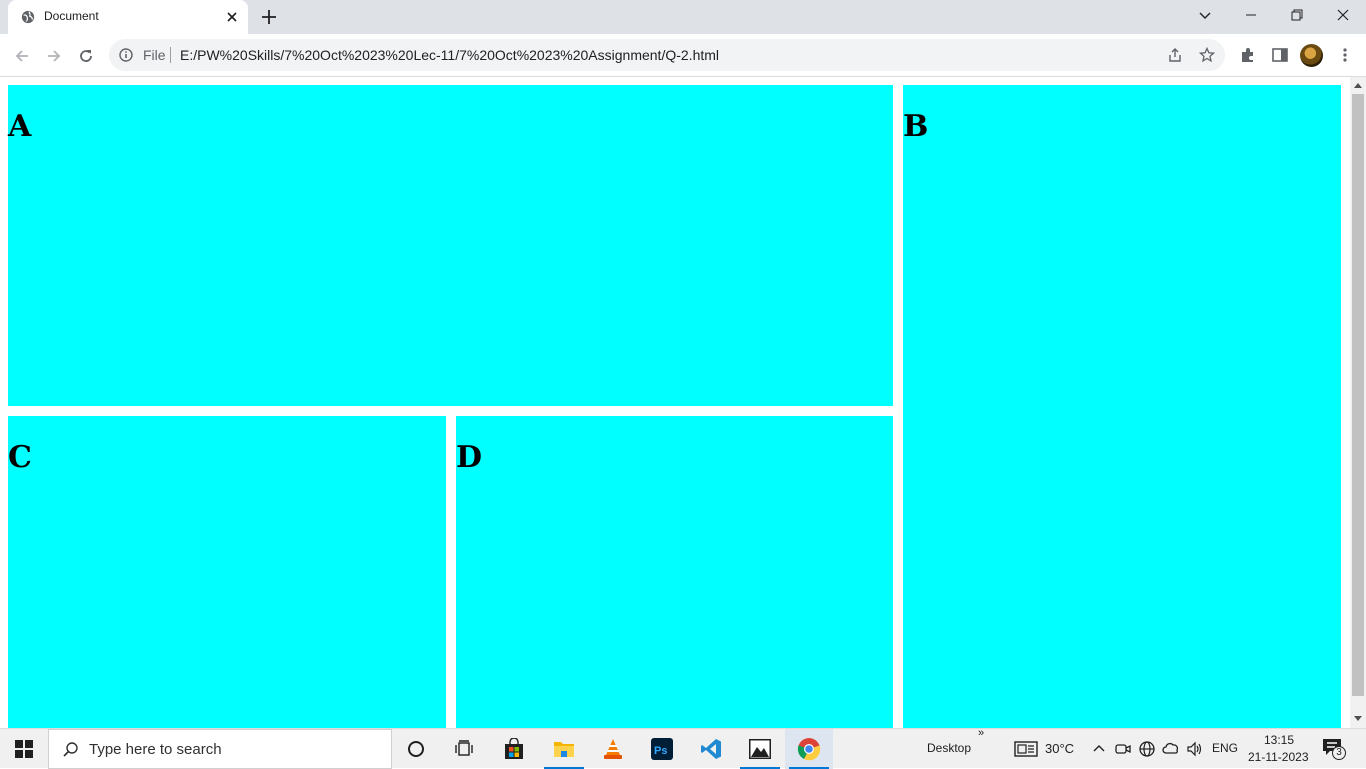 This screenshot has width=1366, height=769. I want to click on file-explorer-icon, so click(564, 749).